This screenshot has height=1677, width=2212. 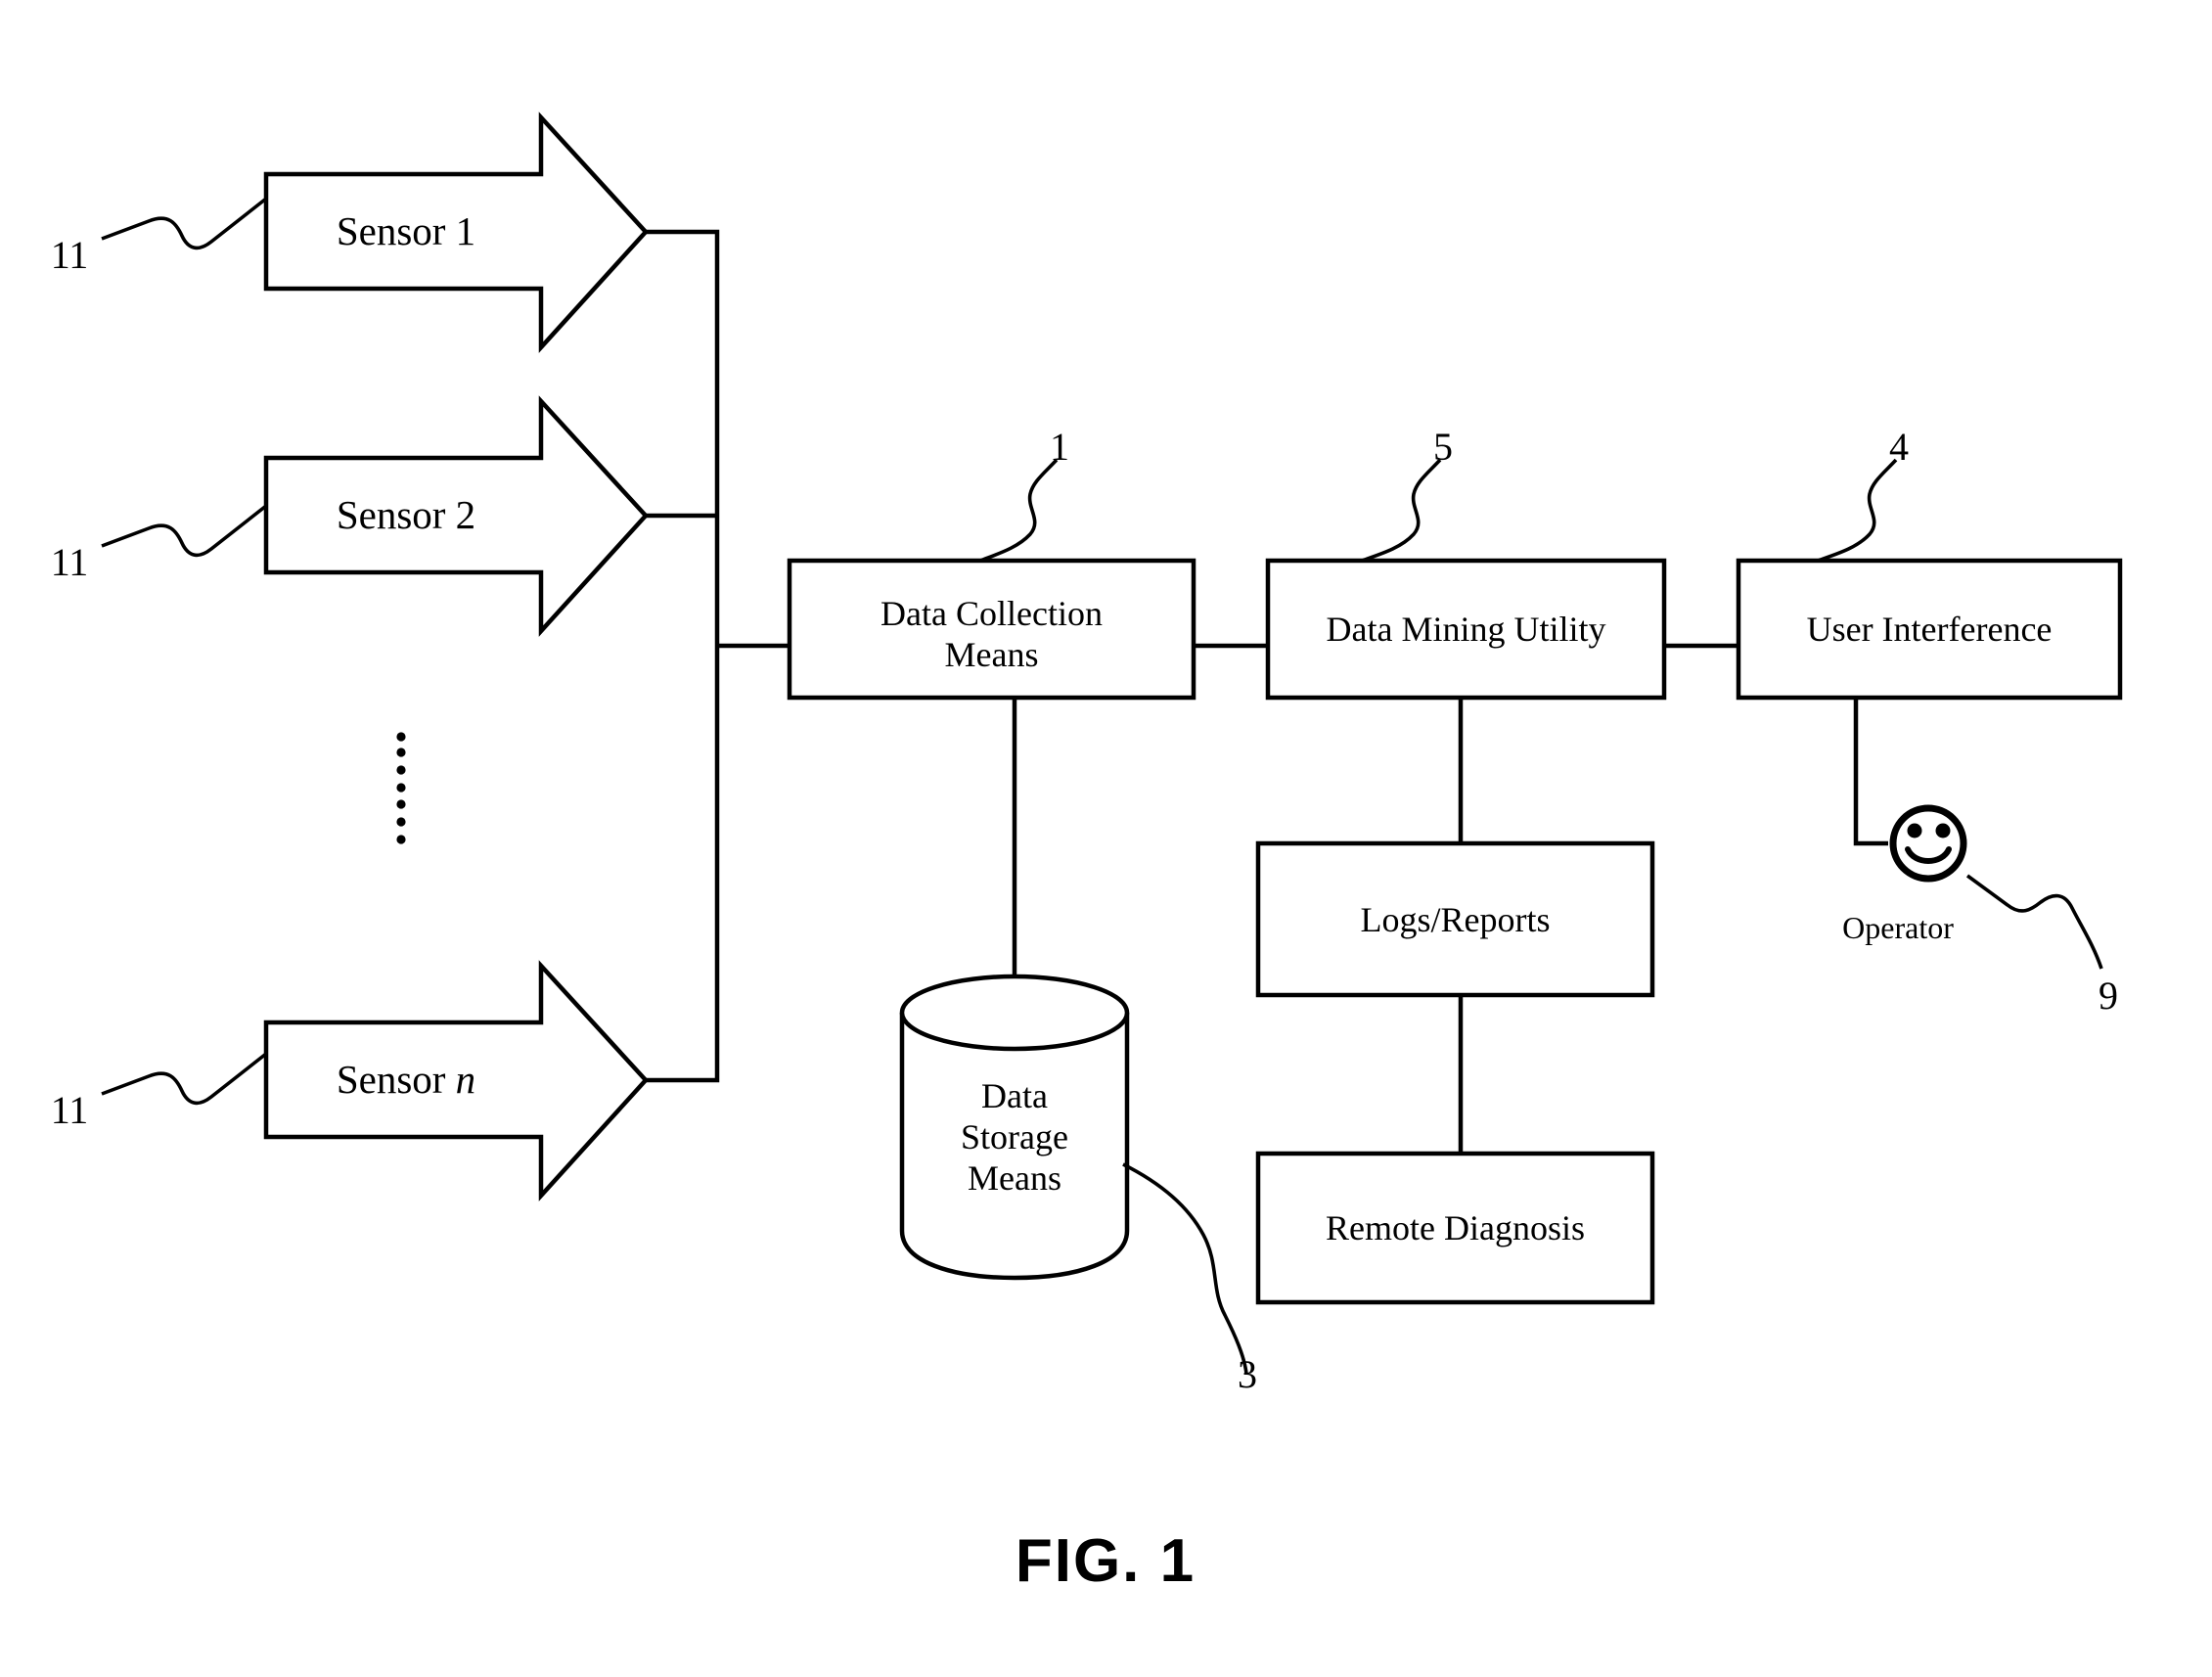 What do you see at coordinates (1928, 844) in the screenshot?
I see `smiley-face-outline` at bounding box center [1928, 844].